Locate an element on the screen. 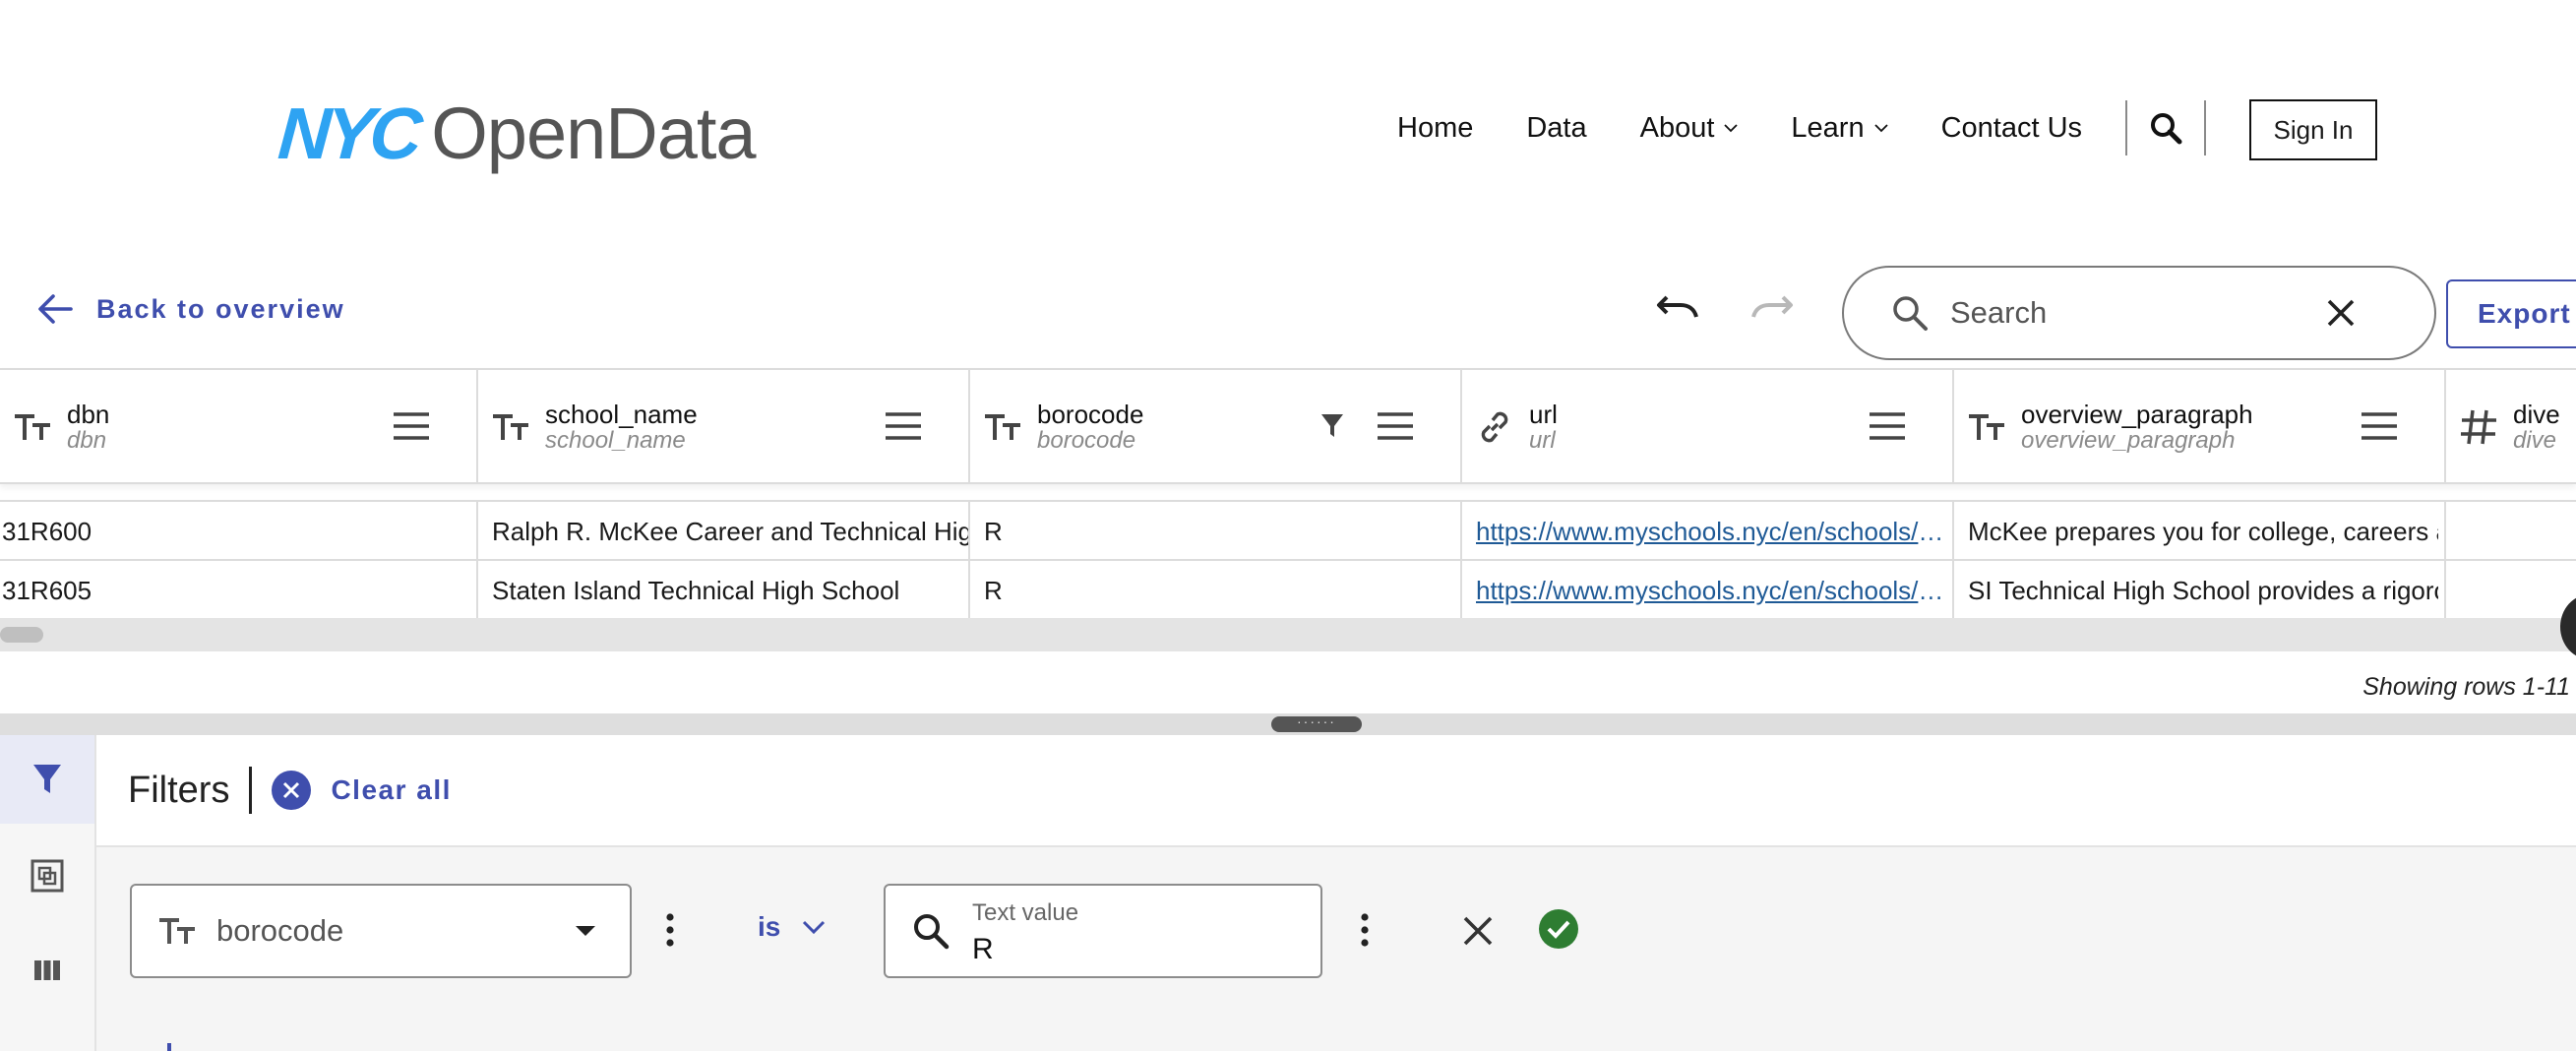 This screenshot has width=2576, height=1051. column-header-overview-paragraph: overview_paragraph overview_paragraph is located at coordinates (2199, 427).